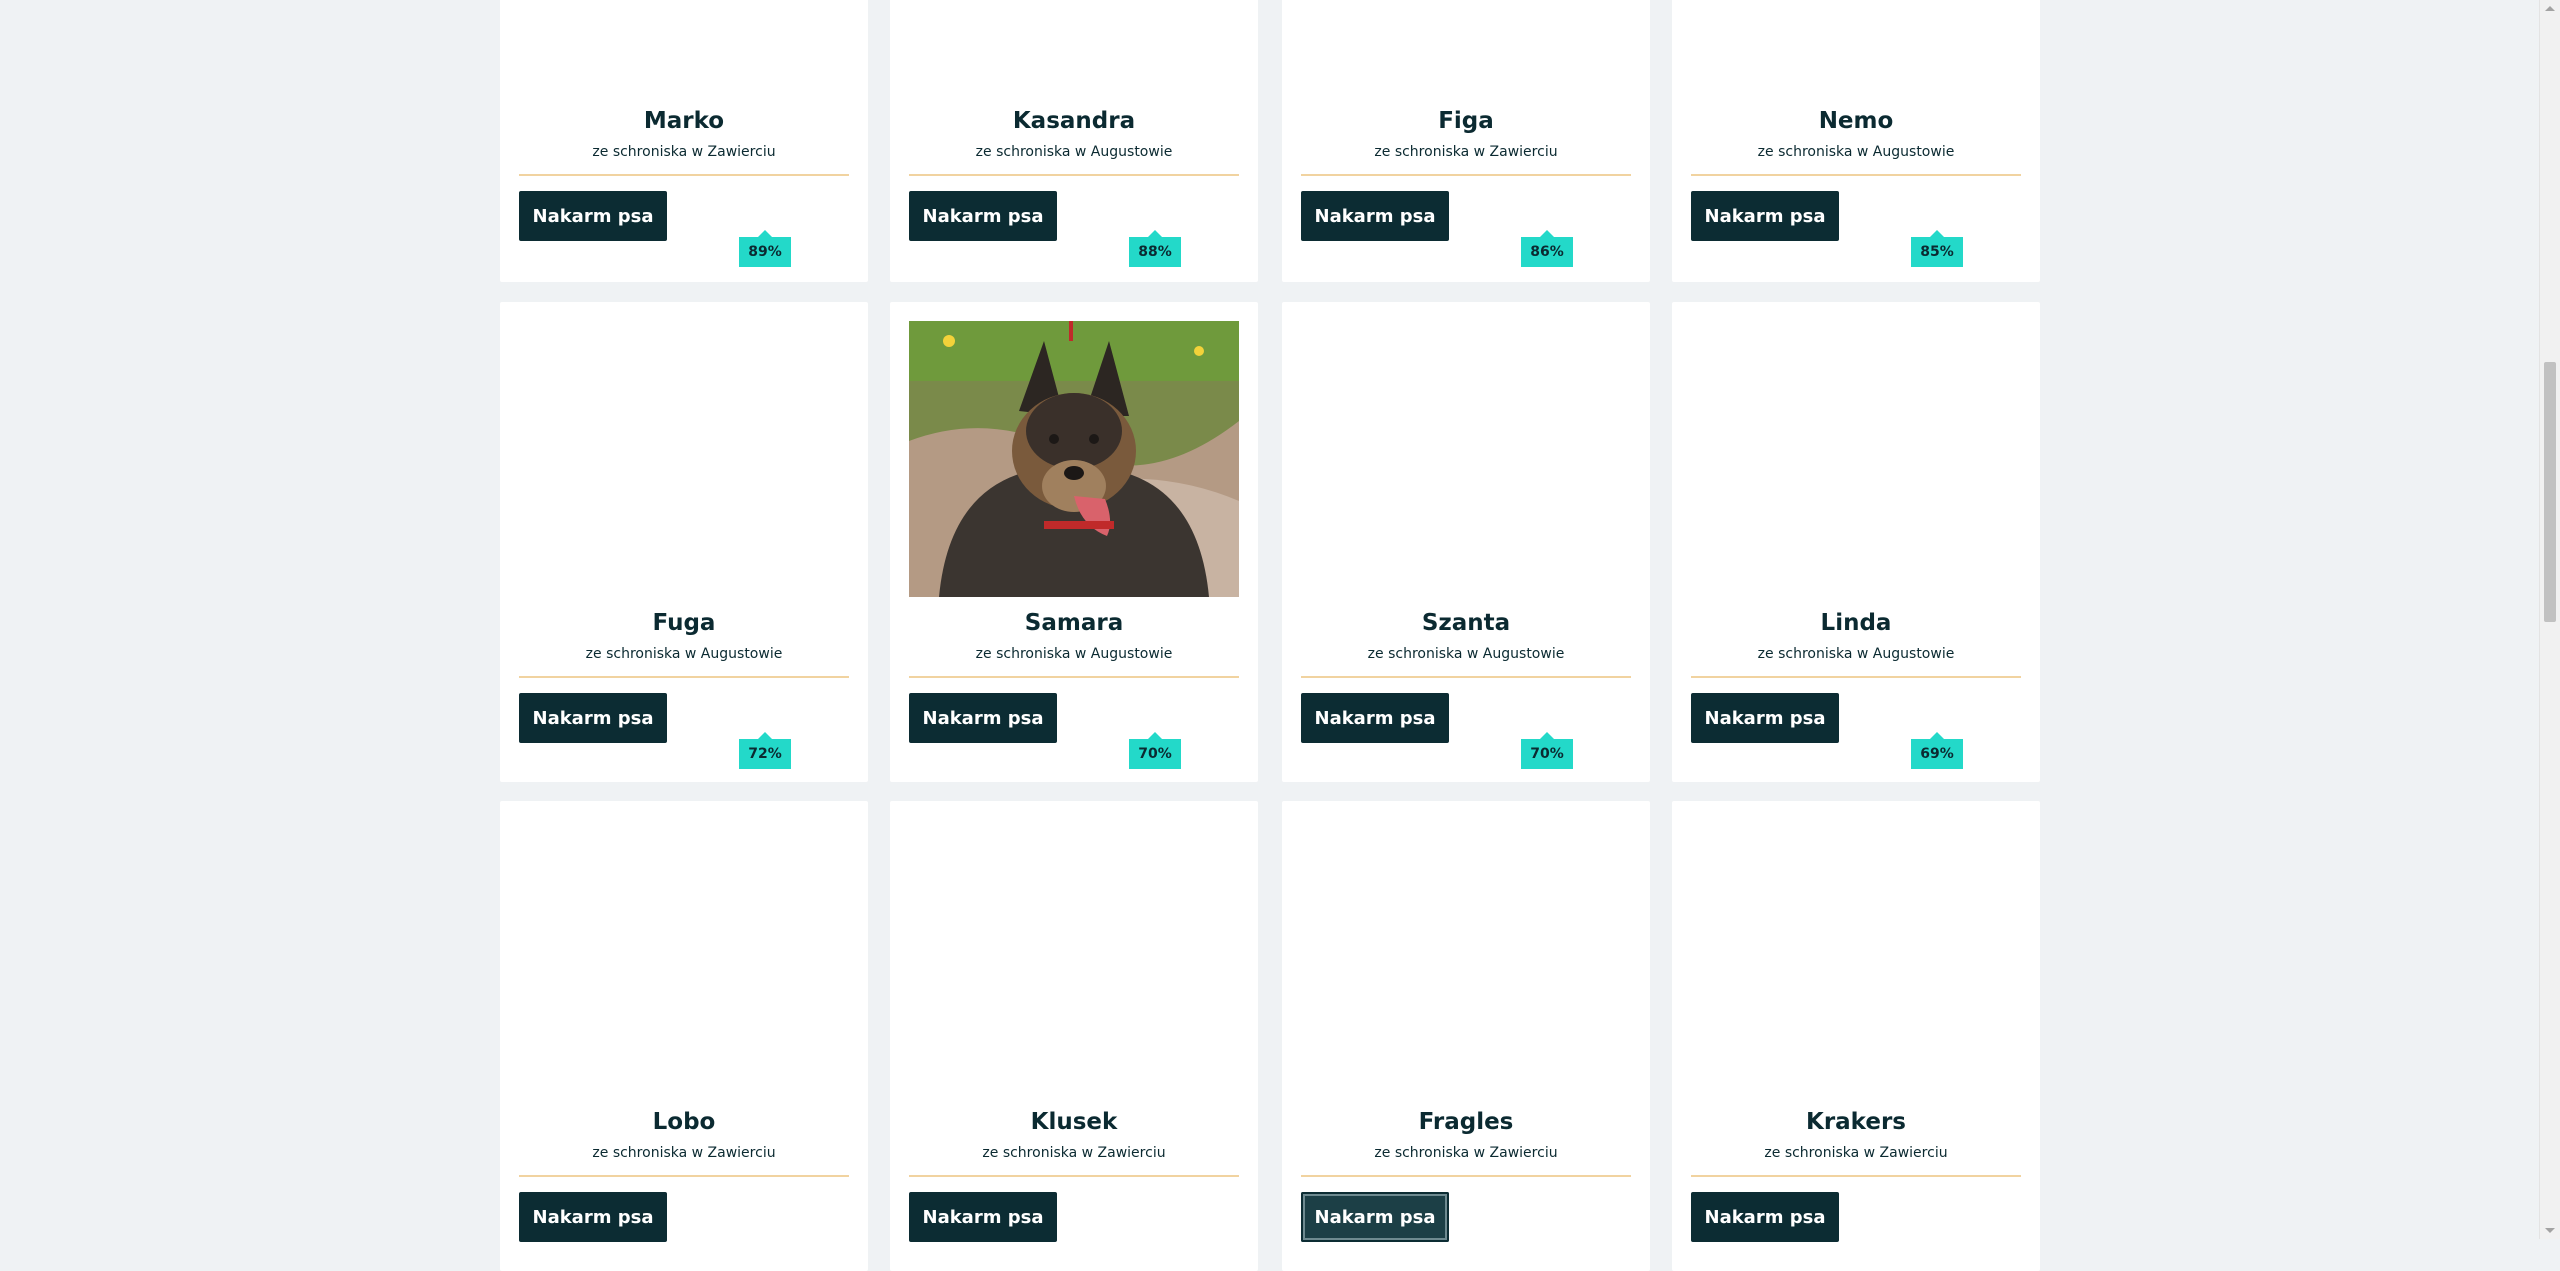 This screenshot has width=2560, height=1271. What do you see at coordinates (765, 248) in the screenshot?
I see `feeding-percent-badge: 89%` at bounding box center [765, 248].